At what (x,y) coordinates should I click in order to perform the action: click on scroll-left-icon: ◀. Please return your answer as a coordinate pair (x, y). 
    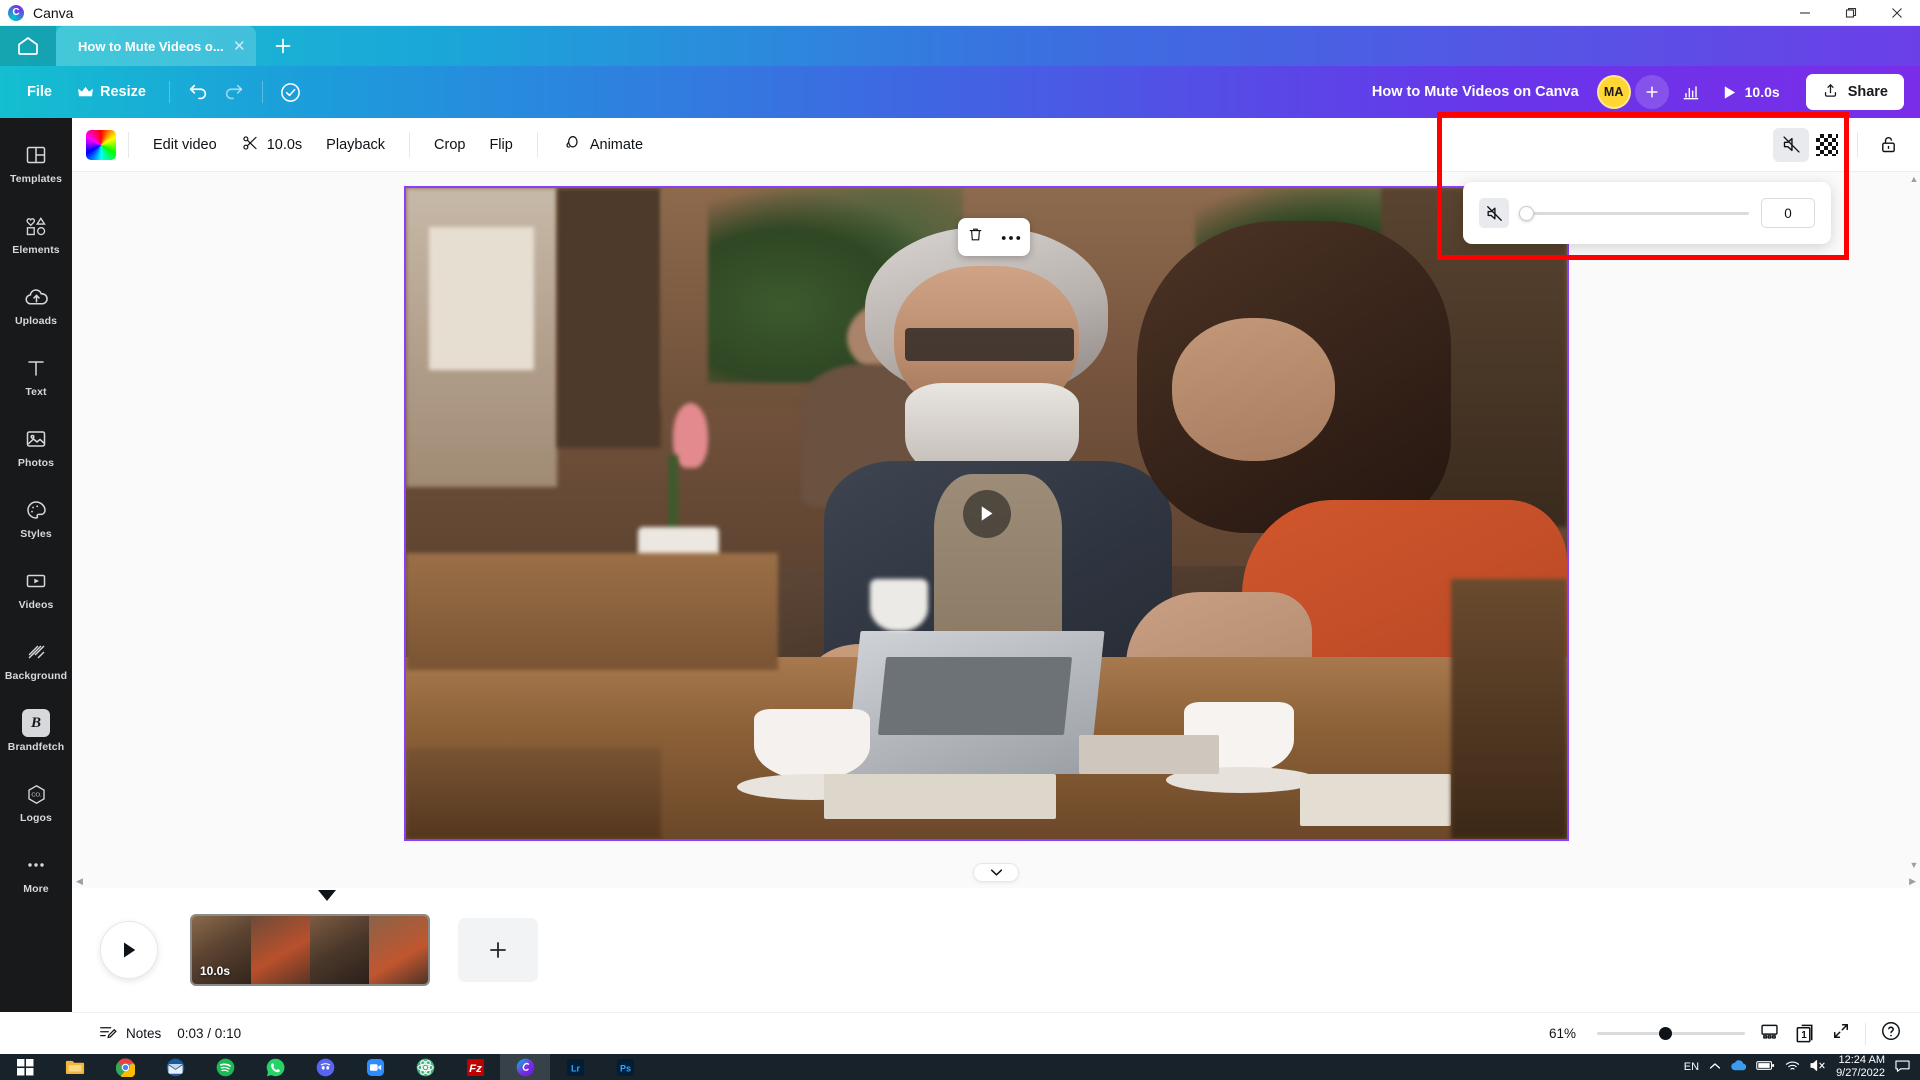
    Looking at the image, I should click on (79, 881).